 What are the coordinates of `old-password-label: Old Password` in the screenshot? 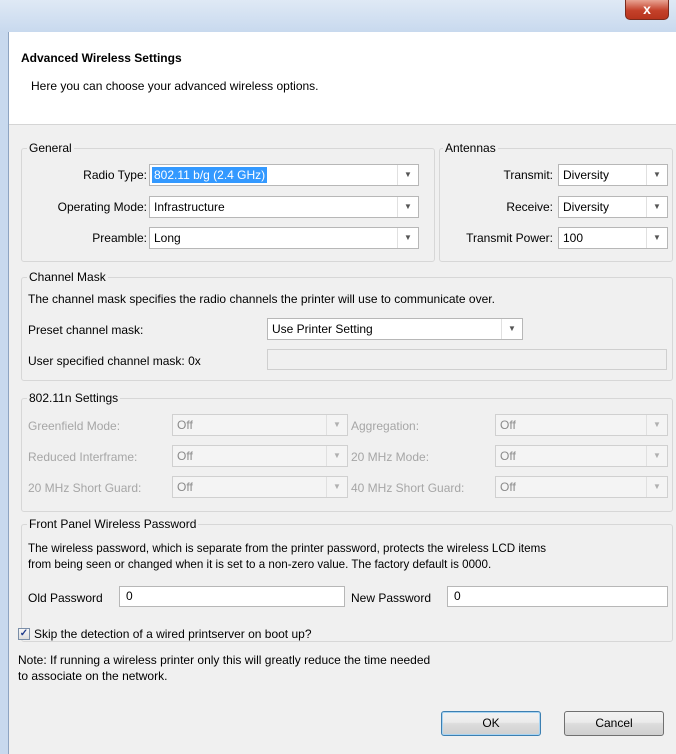 It's located at (65, 598).